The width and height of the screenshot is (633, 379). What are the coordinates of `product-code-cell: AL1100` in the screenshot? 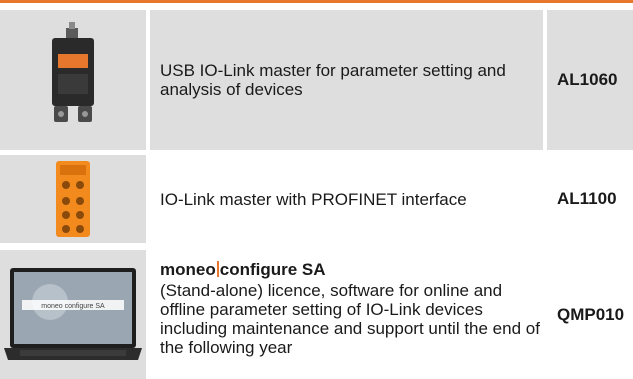 It's located at (590, 199).